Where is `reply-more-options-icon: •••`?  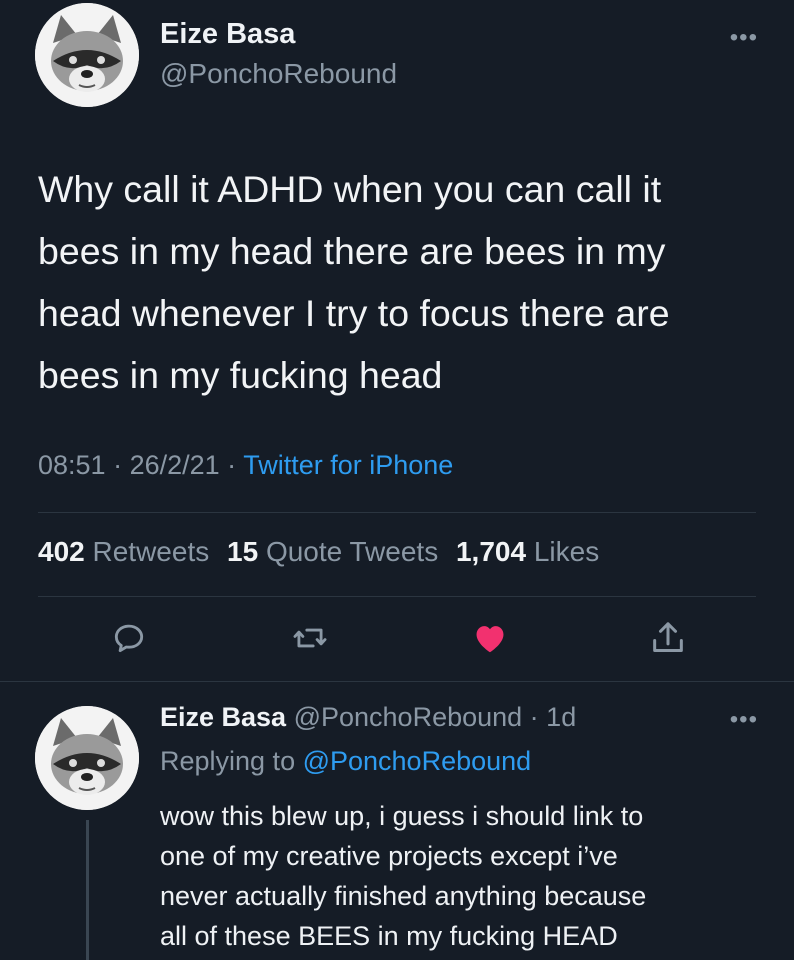 reply-more-options-icon: ••• is located at coordinates (744, 720).